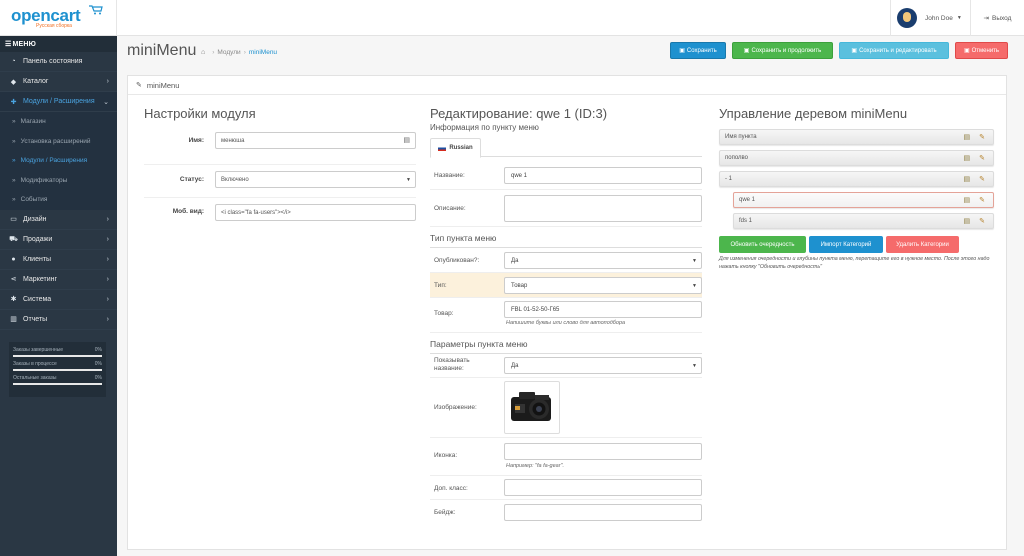 This screenshot has width=1024, height=556. Describe the element at coordinates (58, 161) in the screenshot. I see `sidebar-subitem-modules: » Модули / Расширения` at that location.